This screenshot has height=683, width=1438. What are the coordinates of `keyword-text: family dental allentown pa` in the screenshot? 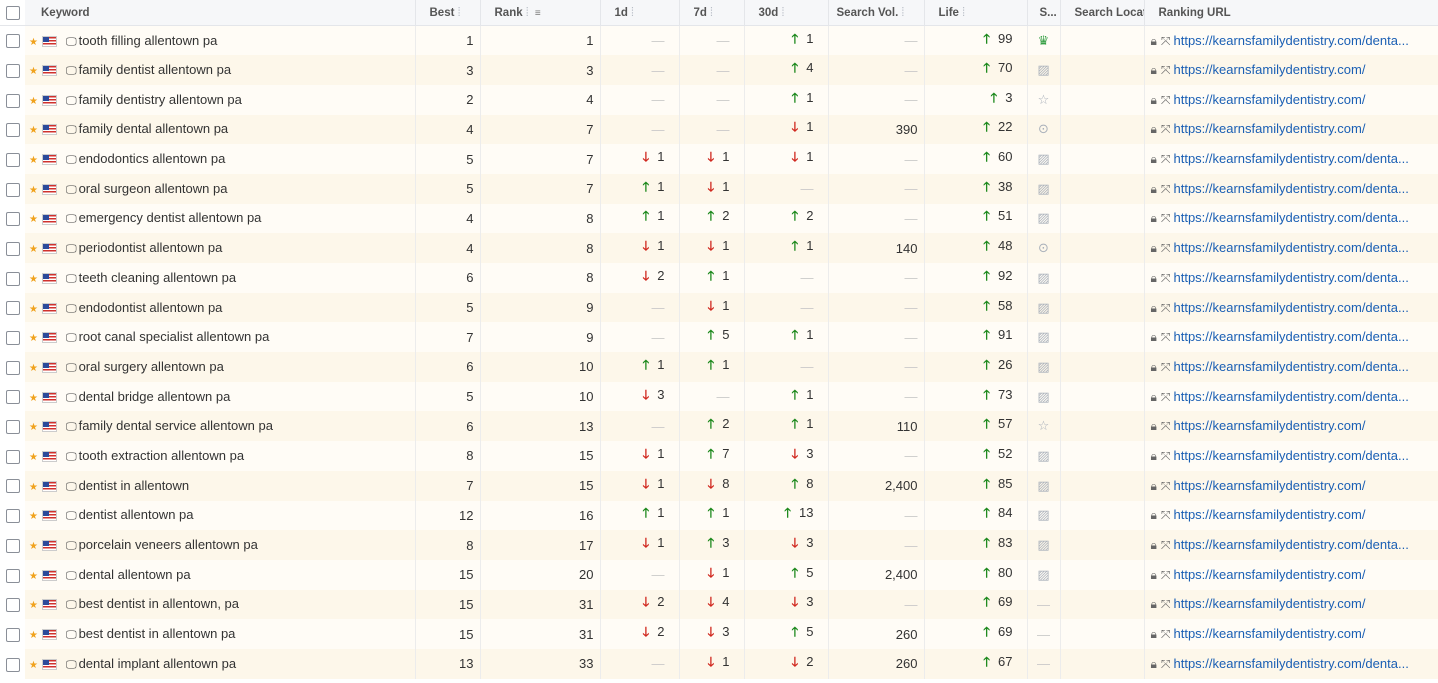 It's located at (154, 128).